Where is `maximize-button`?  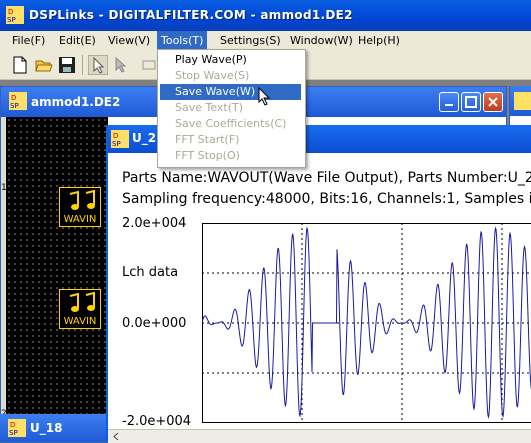 maximize-button is located at coordinates (471, 102).